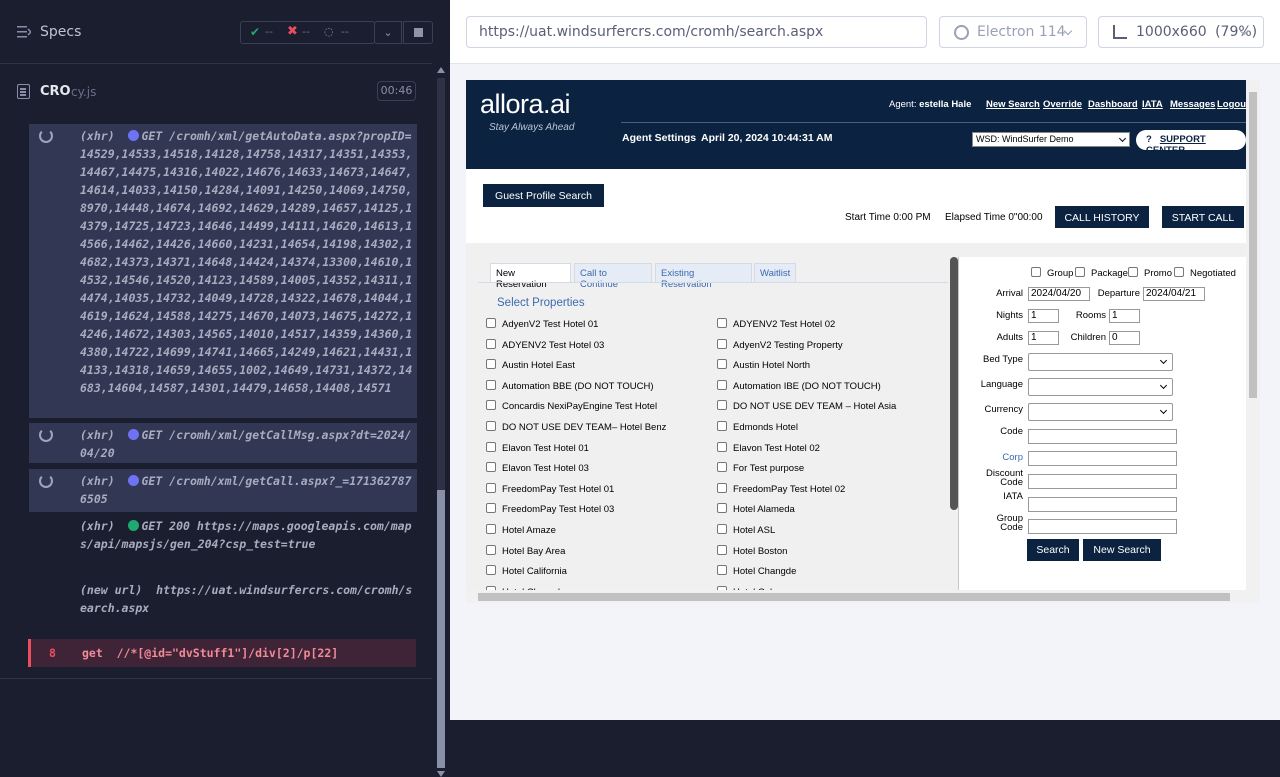 The image size is (1280, 777). What do you see at coordinates (543, 195) in the screenshot?
I see `guest-profile-search-button: Guest Profile Search` at bounding box center [543, 195].